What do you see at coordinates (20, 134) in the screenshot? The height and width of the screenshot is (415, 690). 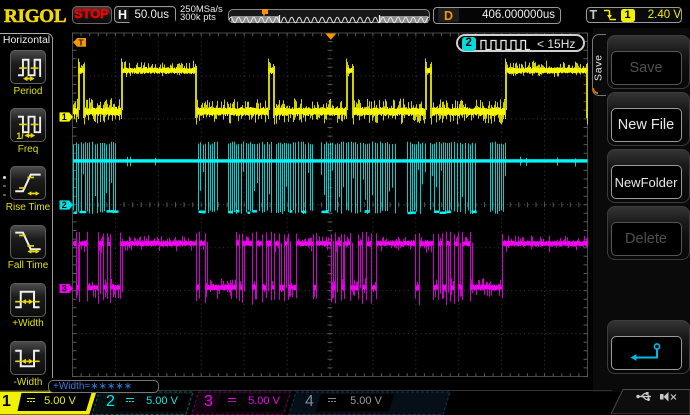 I see `svg-text: 1/` at bounding box center [20, 134].